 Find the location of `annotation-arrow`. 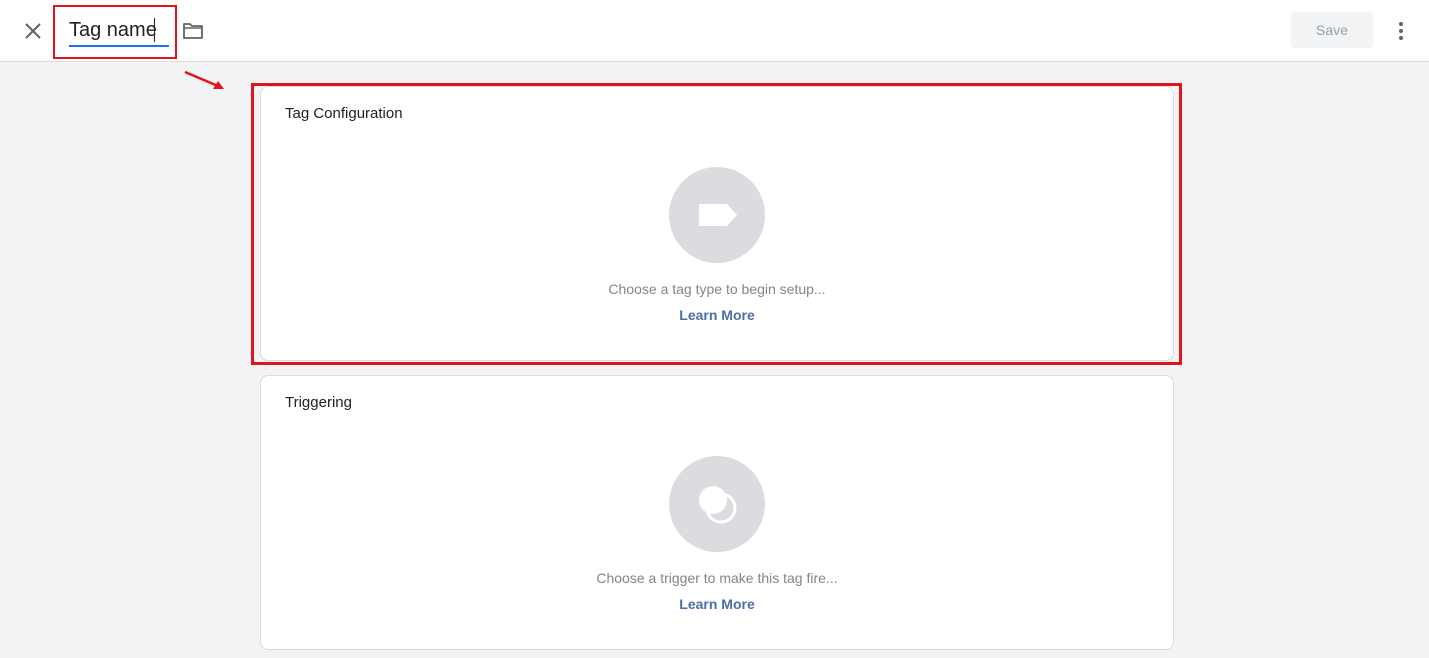

annotation-arrow is located at coordinates (205, 80).